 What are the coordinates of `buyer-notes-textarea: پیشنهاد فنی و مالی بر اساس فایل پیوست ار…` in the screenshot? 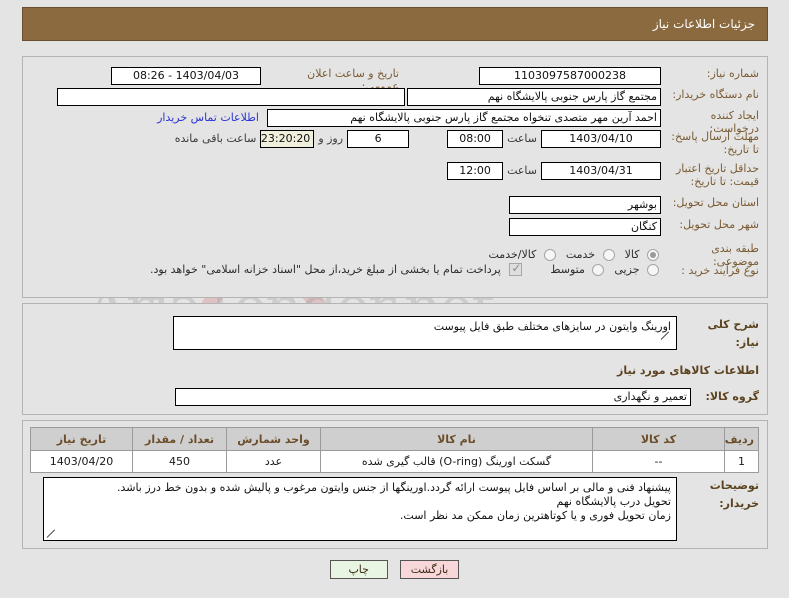 It's located at (360, 509).